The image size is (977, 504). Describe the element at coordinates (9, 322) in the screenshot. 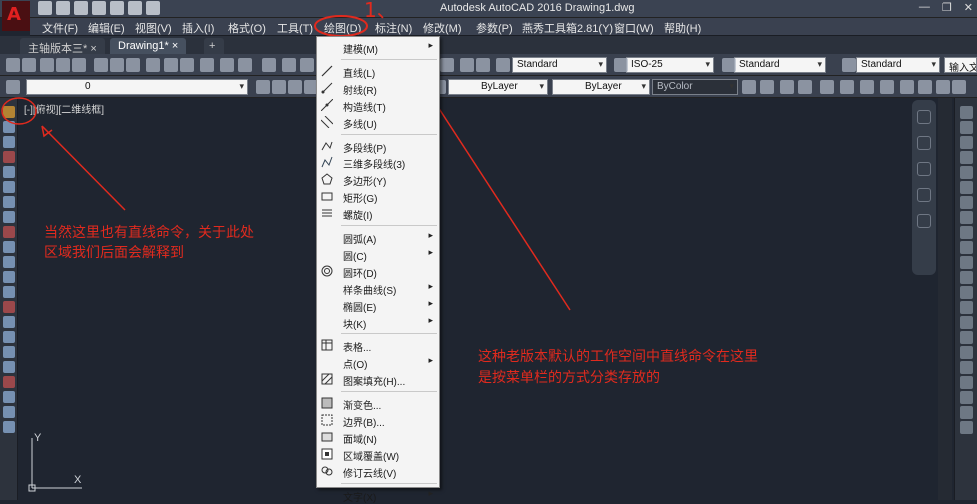

I see `draw-tool-14-icon` at that location.